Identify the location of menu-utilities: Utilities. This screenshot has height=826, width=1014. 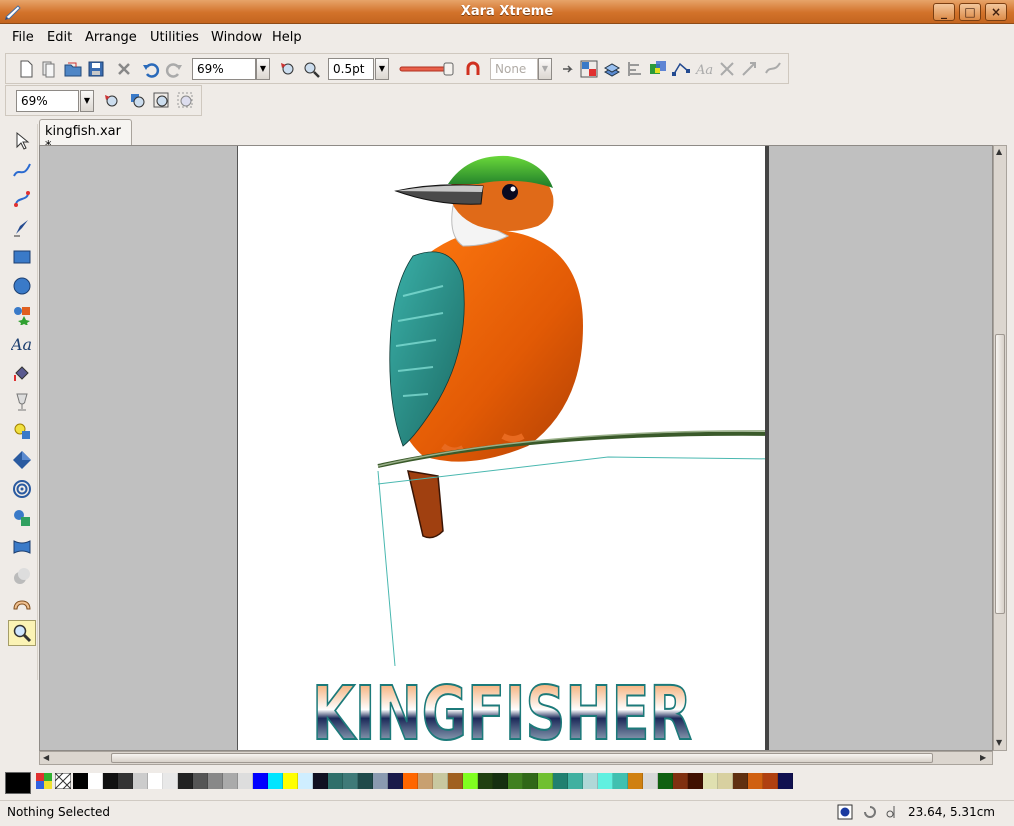
(174, 37).